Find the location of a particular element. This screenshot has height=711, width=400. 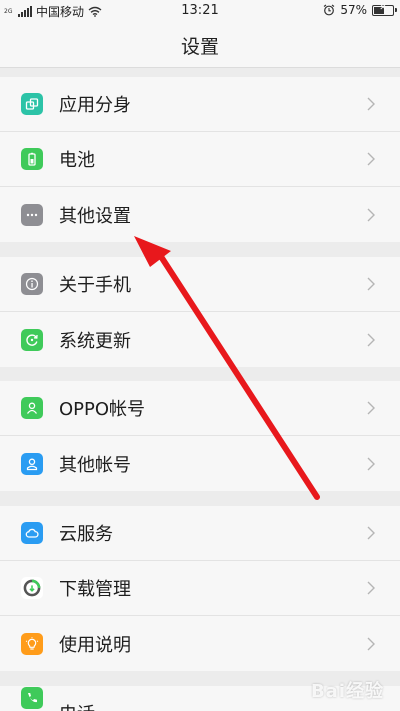

status-right: 57% ✕ is located at coordinates (360, 10).